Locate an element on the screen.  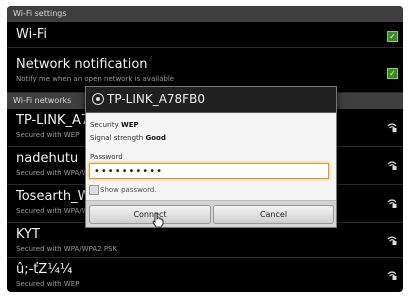
security-value: WEP is located at coordinates (129, 125).